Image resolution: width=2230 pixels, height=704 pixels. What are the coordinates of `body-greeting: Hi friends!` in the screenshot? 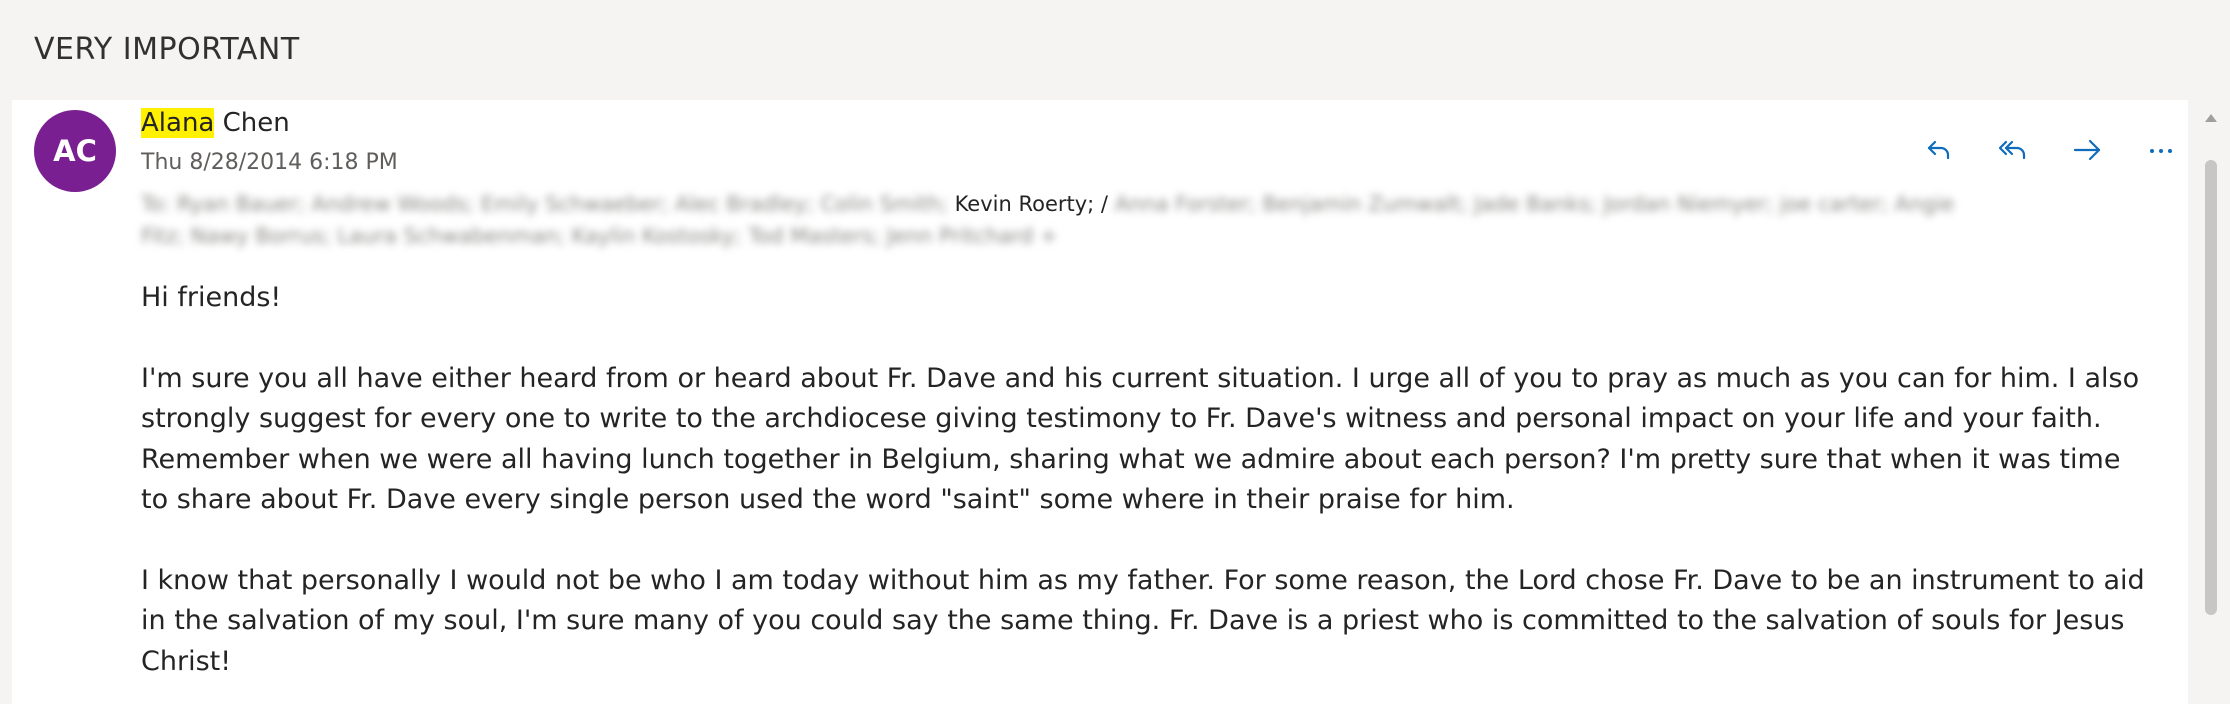 It's located at (211, 297).